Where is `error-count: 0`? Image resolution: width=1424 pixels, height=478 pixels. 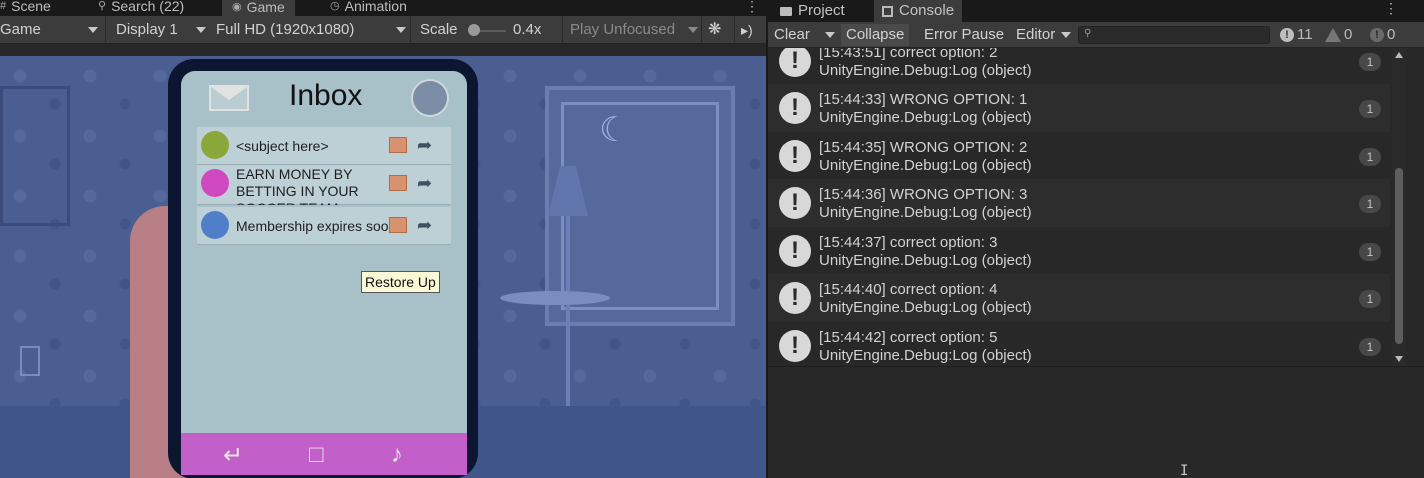
error-count: 0 is located at coordinates (1391, 34).